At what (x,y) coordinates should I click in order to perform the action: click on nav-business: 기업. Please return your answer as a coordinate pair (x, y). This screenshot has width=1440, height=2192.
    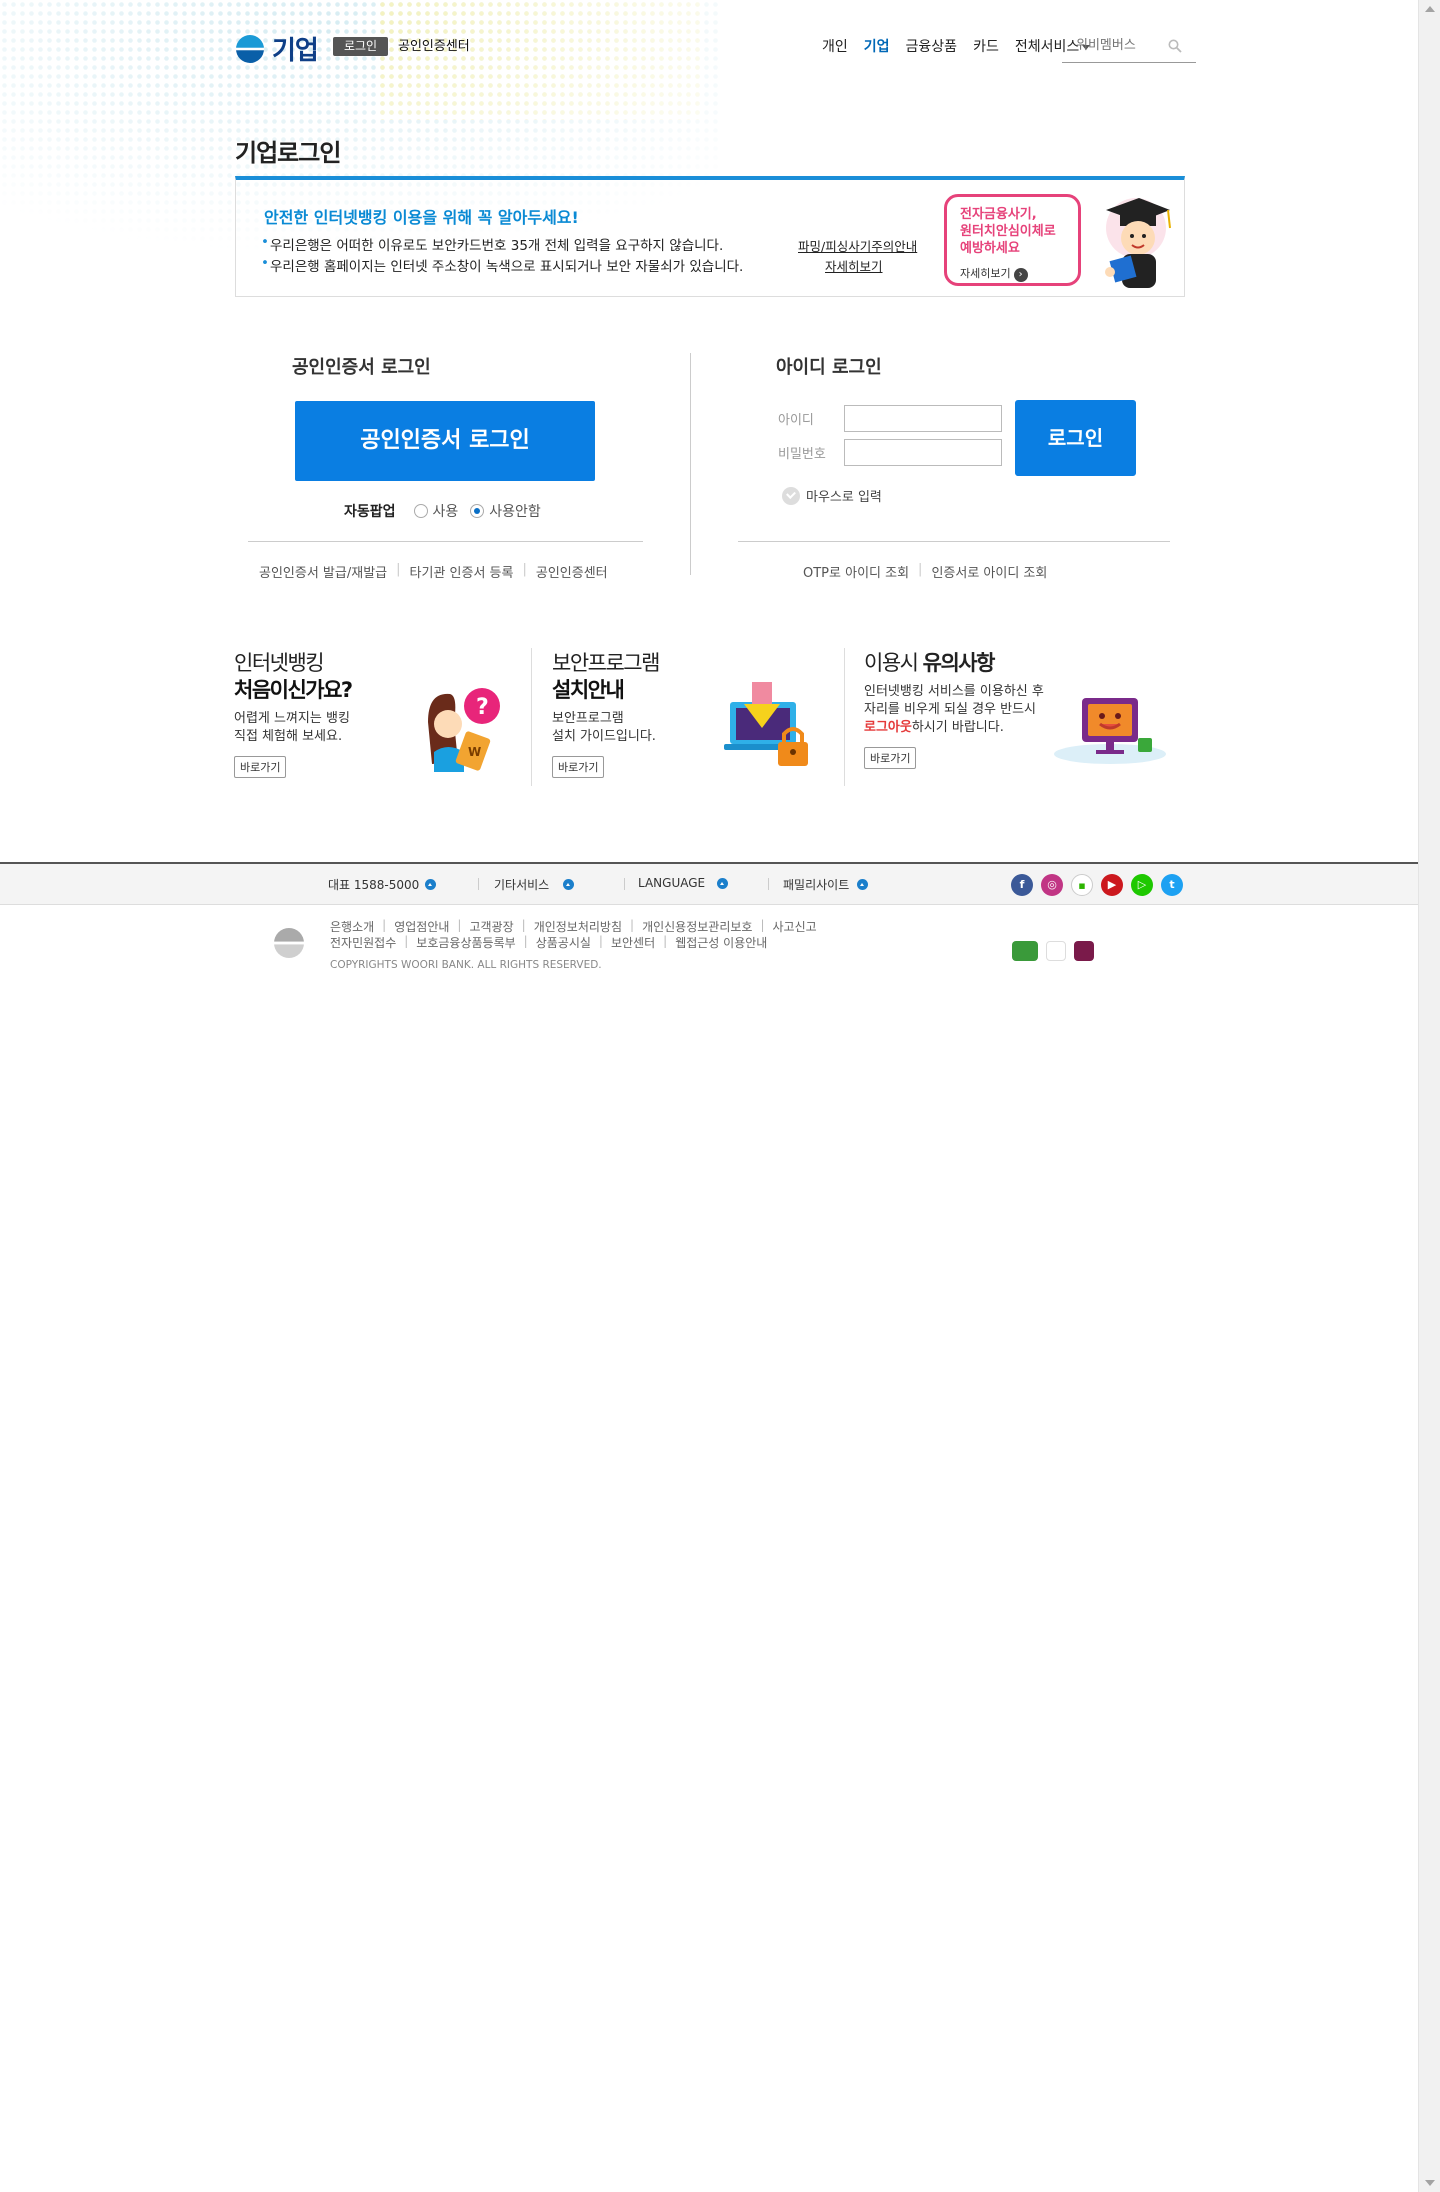
    Looking at the image, I should click on (877, 46).